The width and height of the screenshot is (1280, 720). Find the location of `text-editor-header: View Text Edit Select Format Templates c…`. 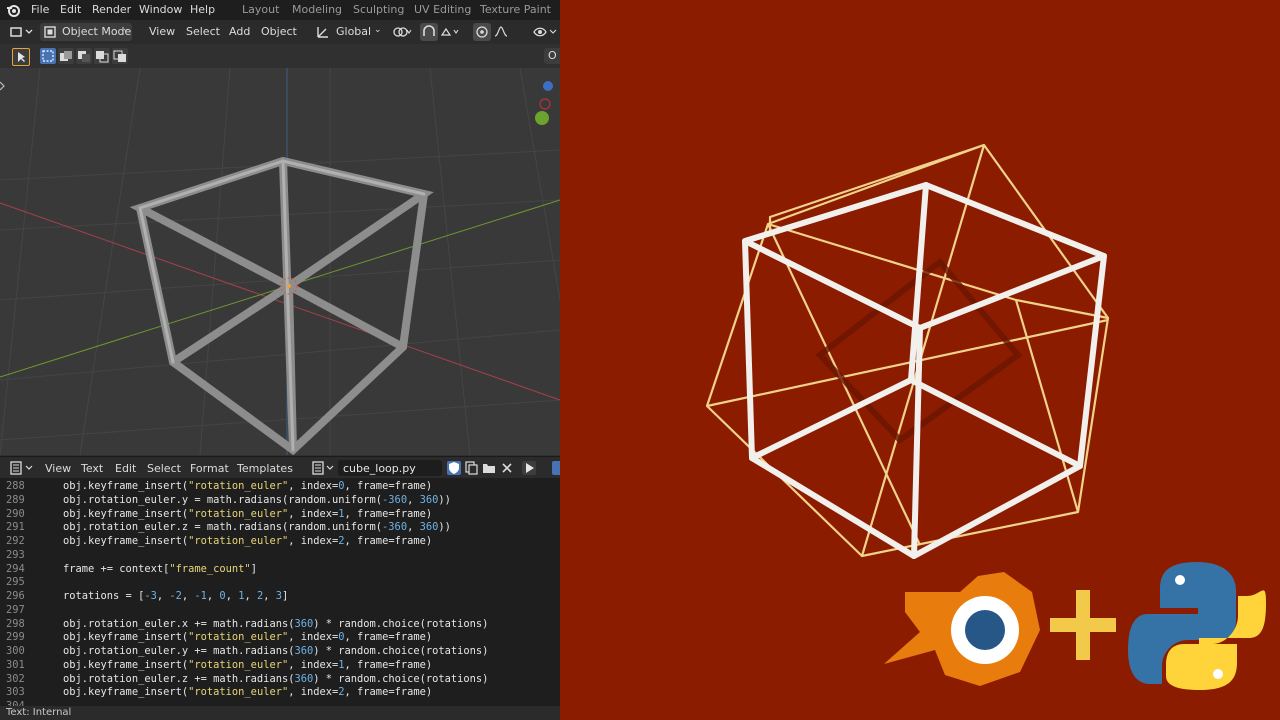

text-editor-header: View Text Edit Select Format Templates c… is located at coordinates (280, 467).